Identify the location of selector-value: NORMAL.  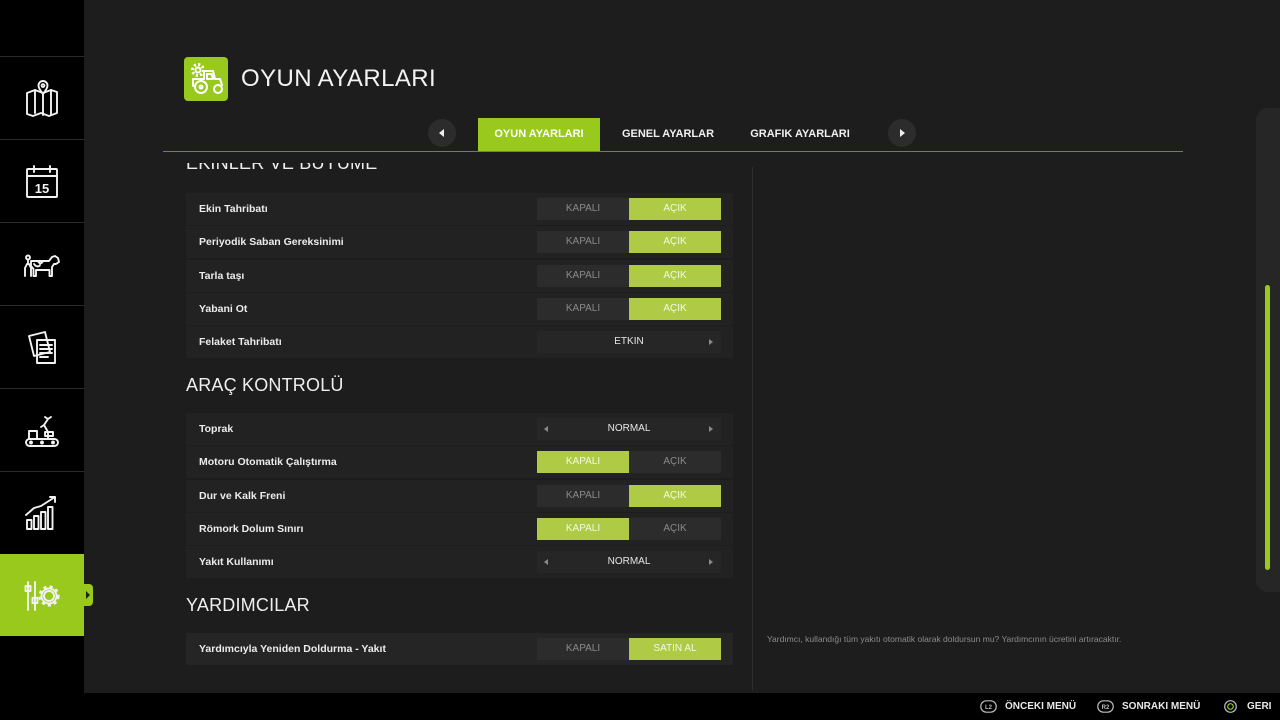
(629, 428).